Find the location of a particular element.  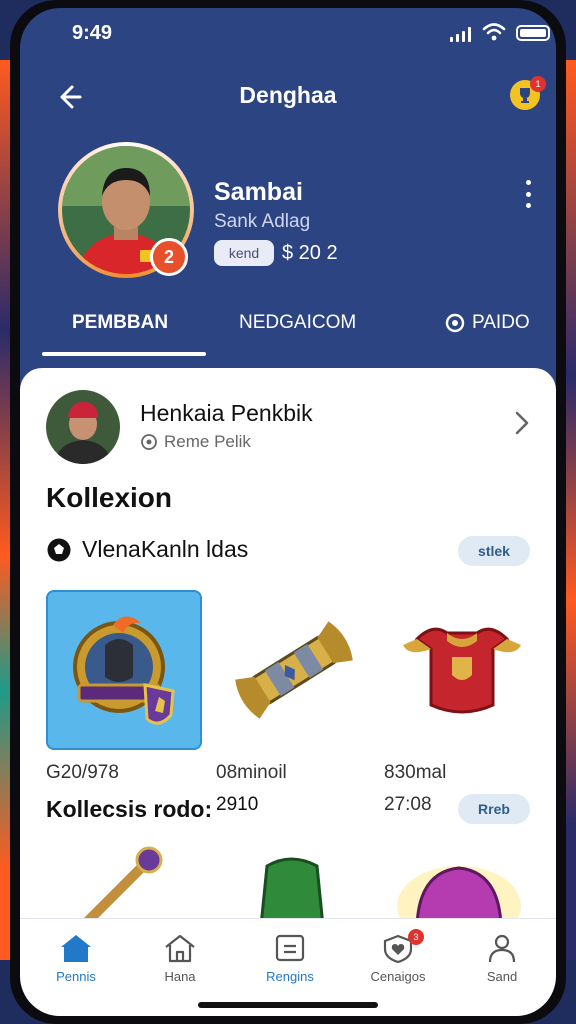

user-subtitle-text: Reme Pelik is located at coordinates (207, 441).